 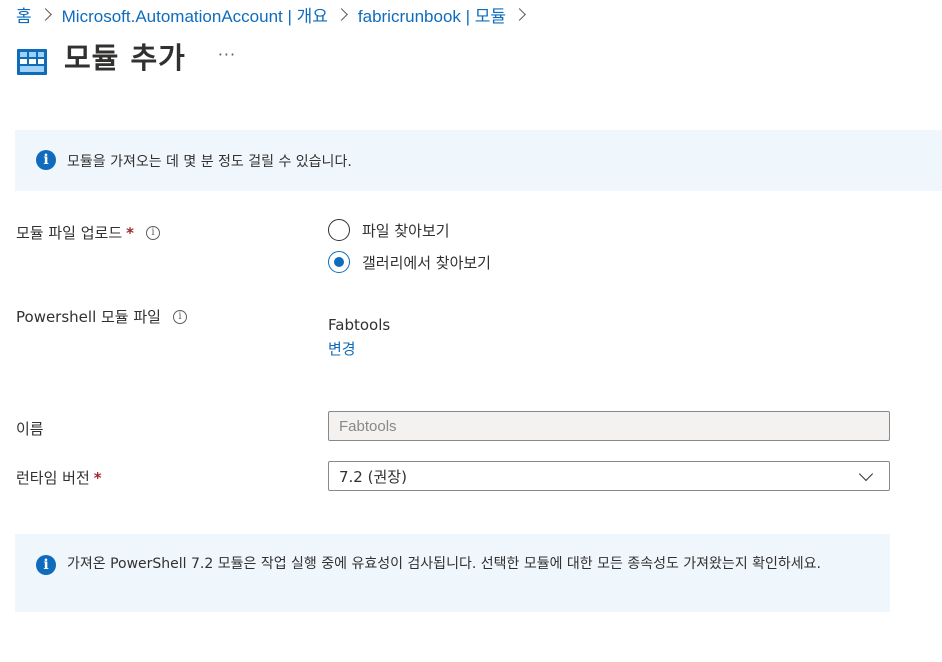 I want to click on radio-browse-gallery-label: 갤러리에서 찾아보기, so click(x=426, y=262).